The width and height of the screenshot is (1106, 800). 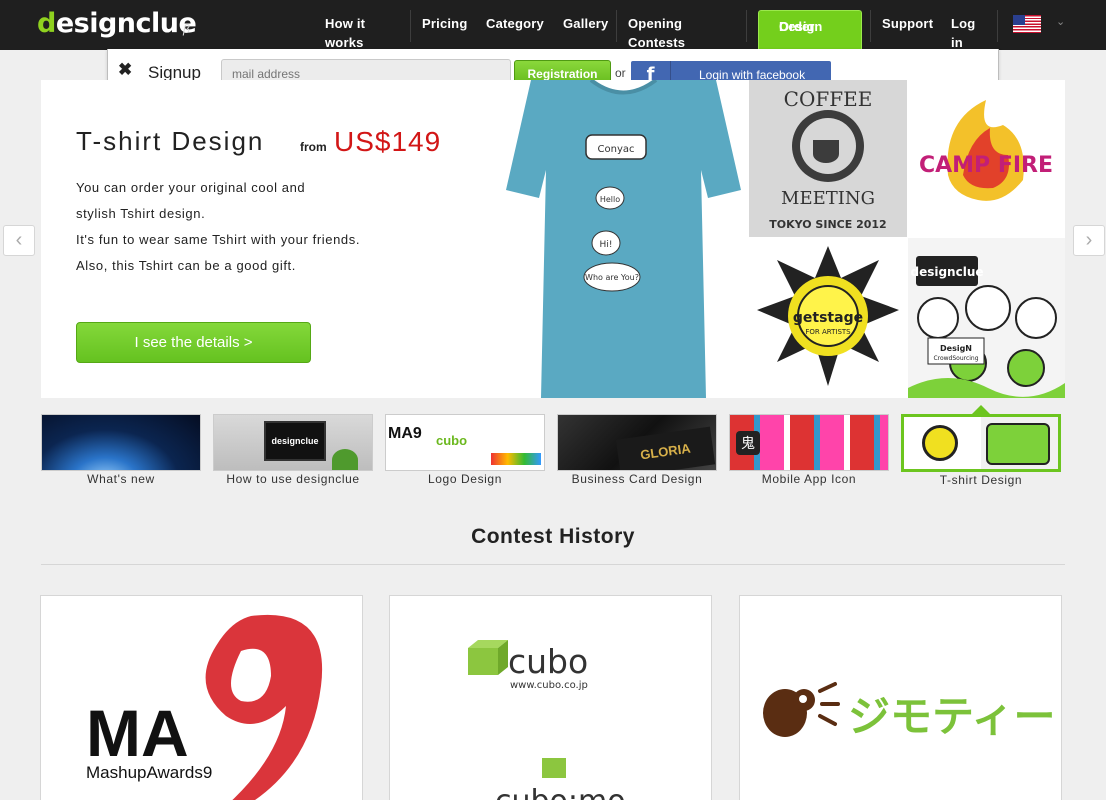 What do you see at coordinates (204, 707) in the screenshot?
I see `mashupawards-logo: MA MashupAwards9` at bounding box center [204, 707].